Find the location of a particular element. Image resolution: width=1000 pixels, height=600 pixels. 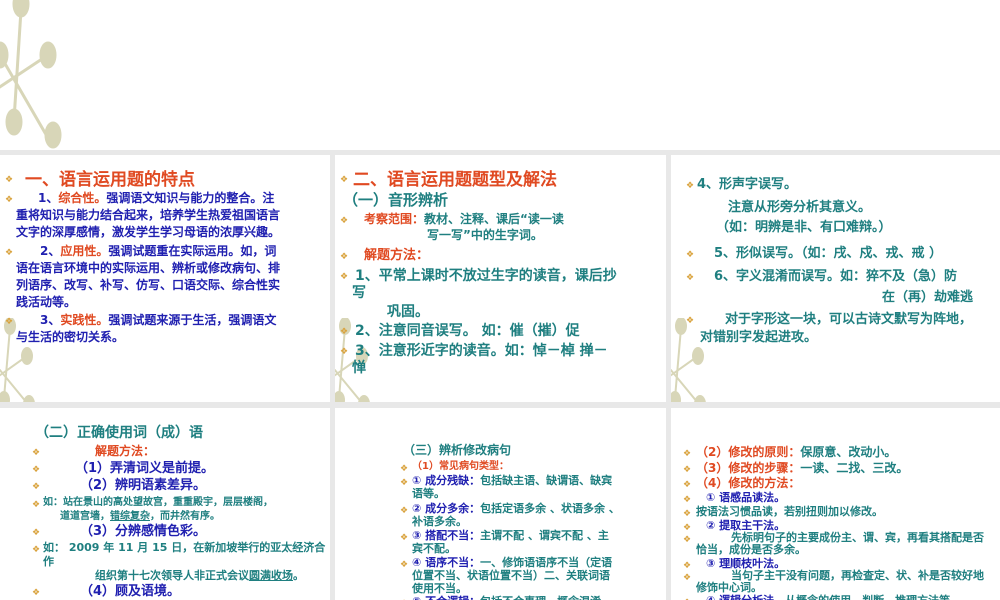

slide-text-line: 考察范围：教材、注释、课后“读一读 is located at coordinates (464, 219).